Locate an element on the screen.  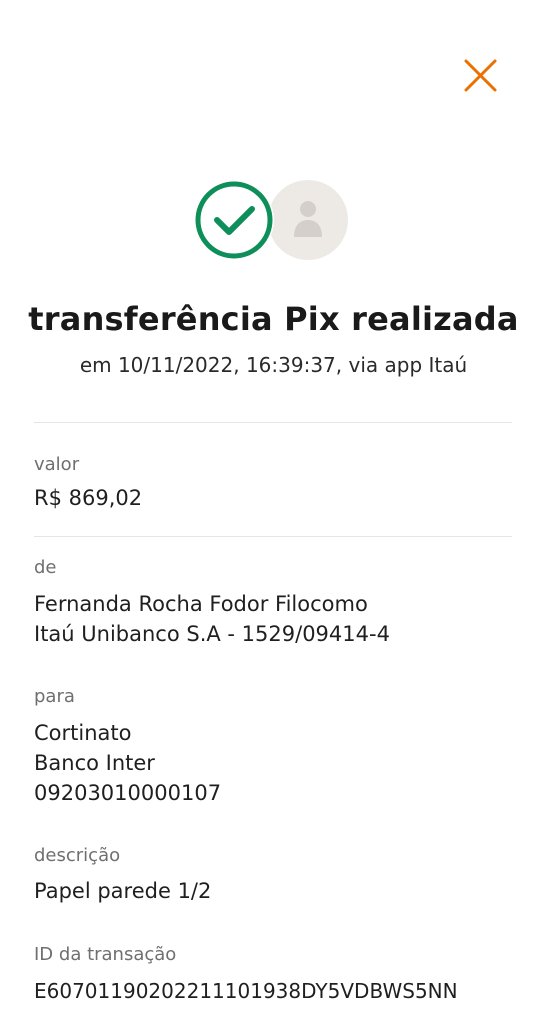
status-icons is located at coordinates (272, 221).